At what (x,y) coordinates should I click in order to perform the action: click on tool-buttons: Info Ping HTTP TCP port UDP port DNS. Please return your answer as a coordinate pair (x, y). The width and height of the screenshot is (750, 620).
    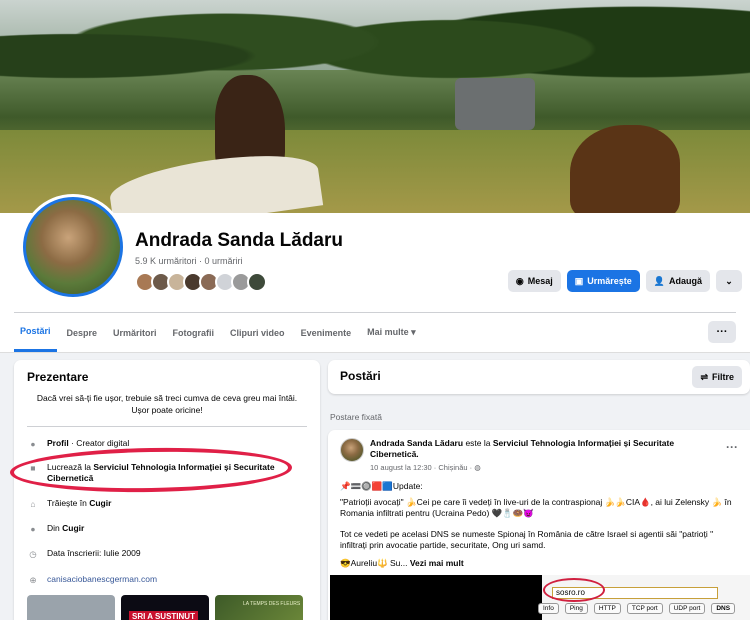
    Looking at the image, I should click on (637, 608).